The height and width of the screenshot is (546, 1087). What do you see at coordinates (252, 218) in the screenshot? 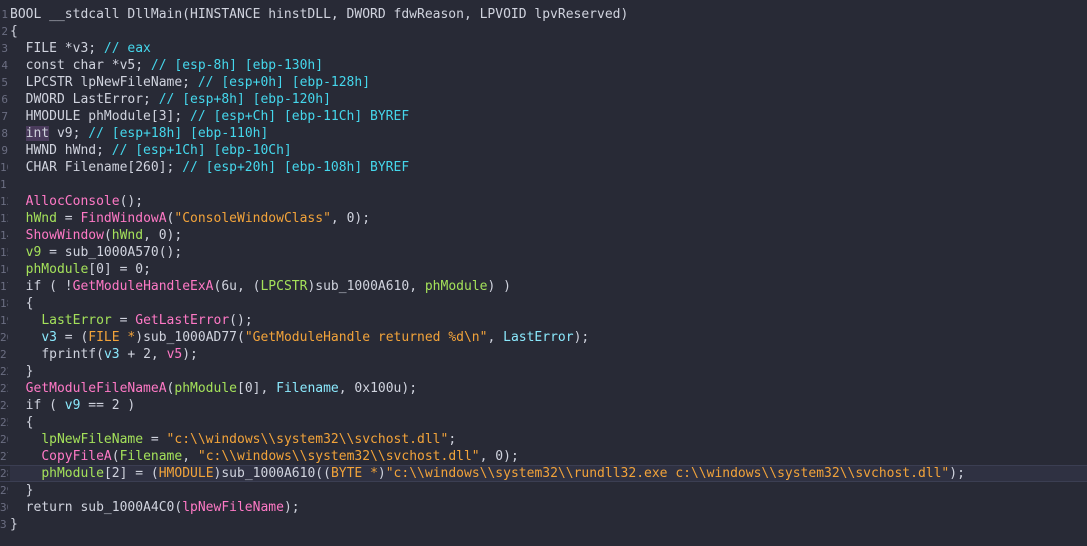
I see `code-string: "ConsoleWindowClass"` at bounding box center [252, 218].